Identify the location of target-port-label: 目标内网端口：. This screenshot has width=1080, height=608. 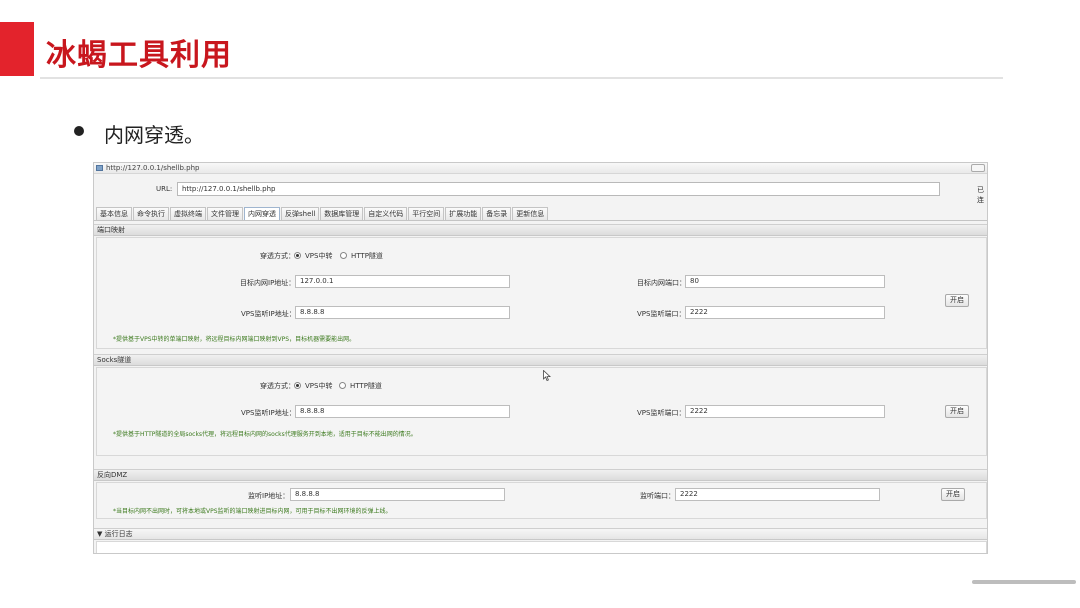
(661, 283).